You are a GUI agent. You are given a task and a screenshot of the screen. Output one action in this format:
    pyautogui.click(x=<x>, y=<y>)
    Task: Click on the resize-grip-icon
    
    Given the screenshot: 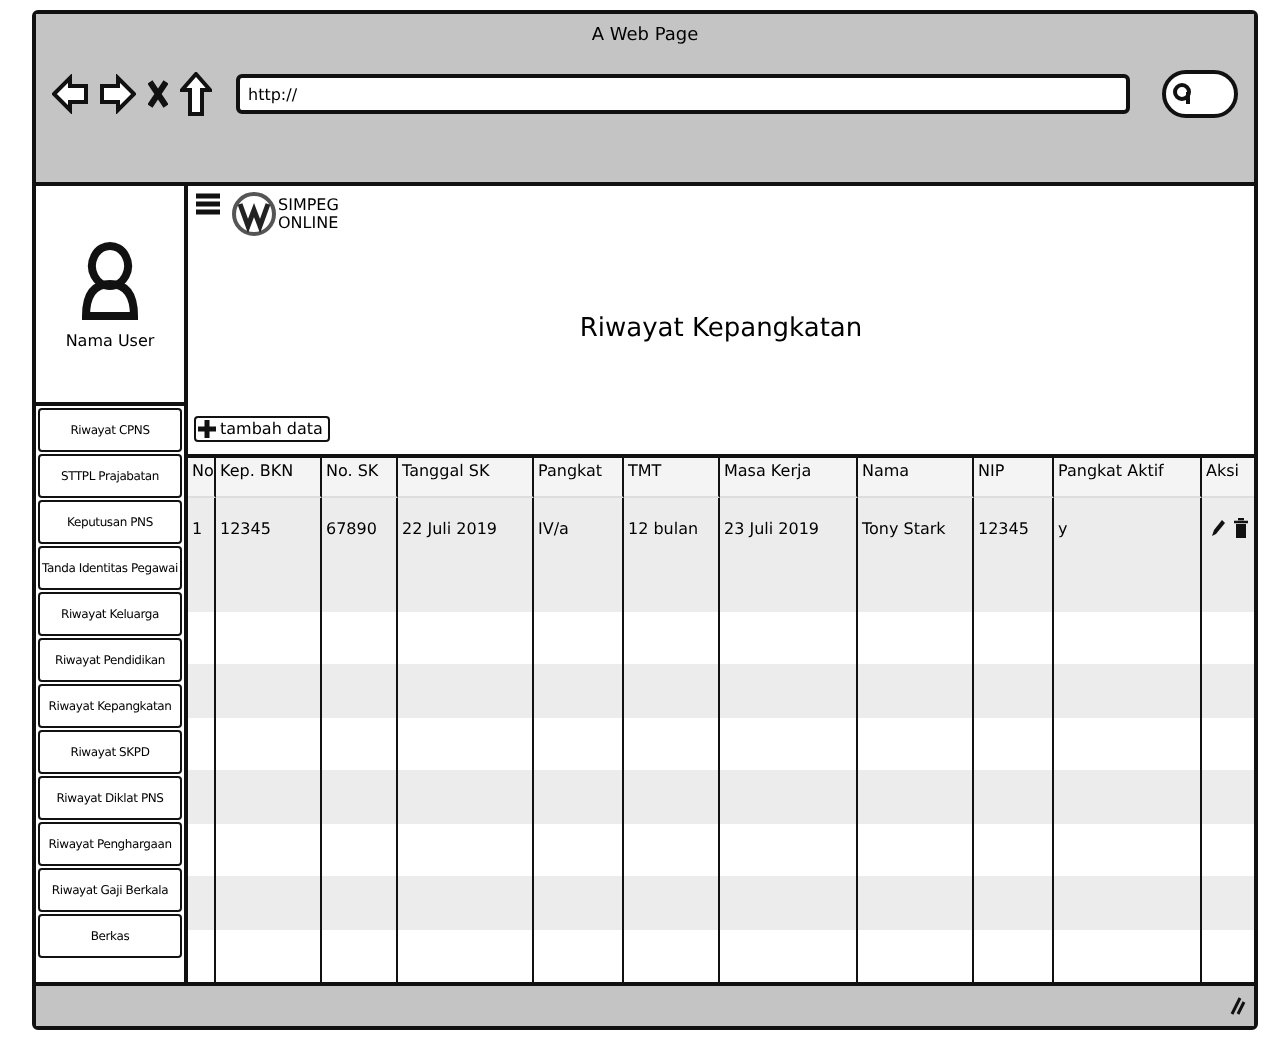 What is the action you would take?
    pyautogui.click(x=1236, y=1006)
    